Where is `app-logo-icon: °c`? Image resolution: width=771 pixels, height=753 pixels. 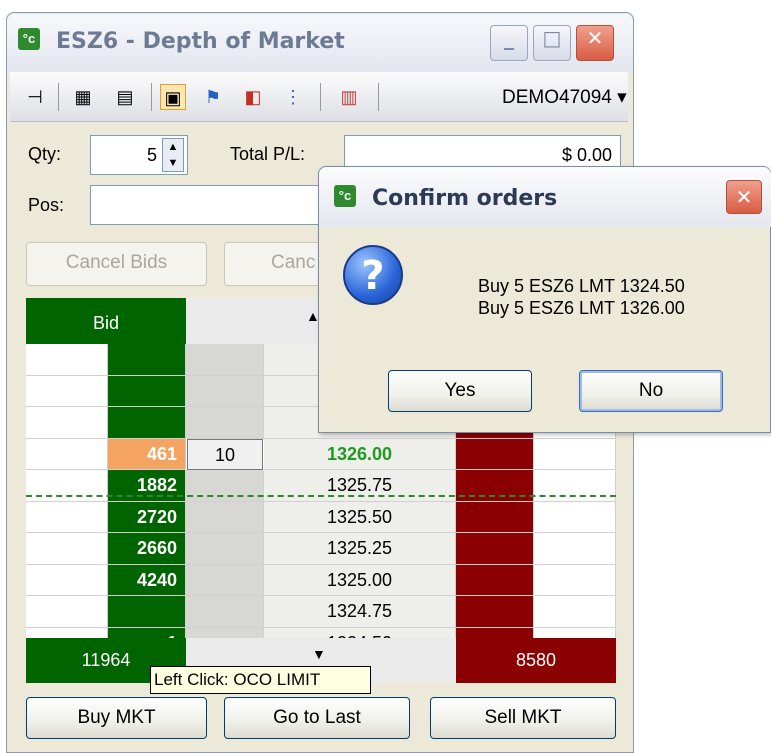
app-logo-icon: °c is located at coordinates (29, 39).